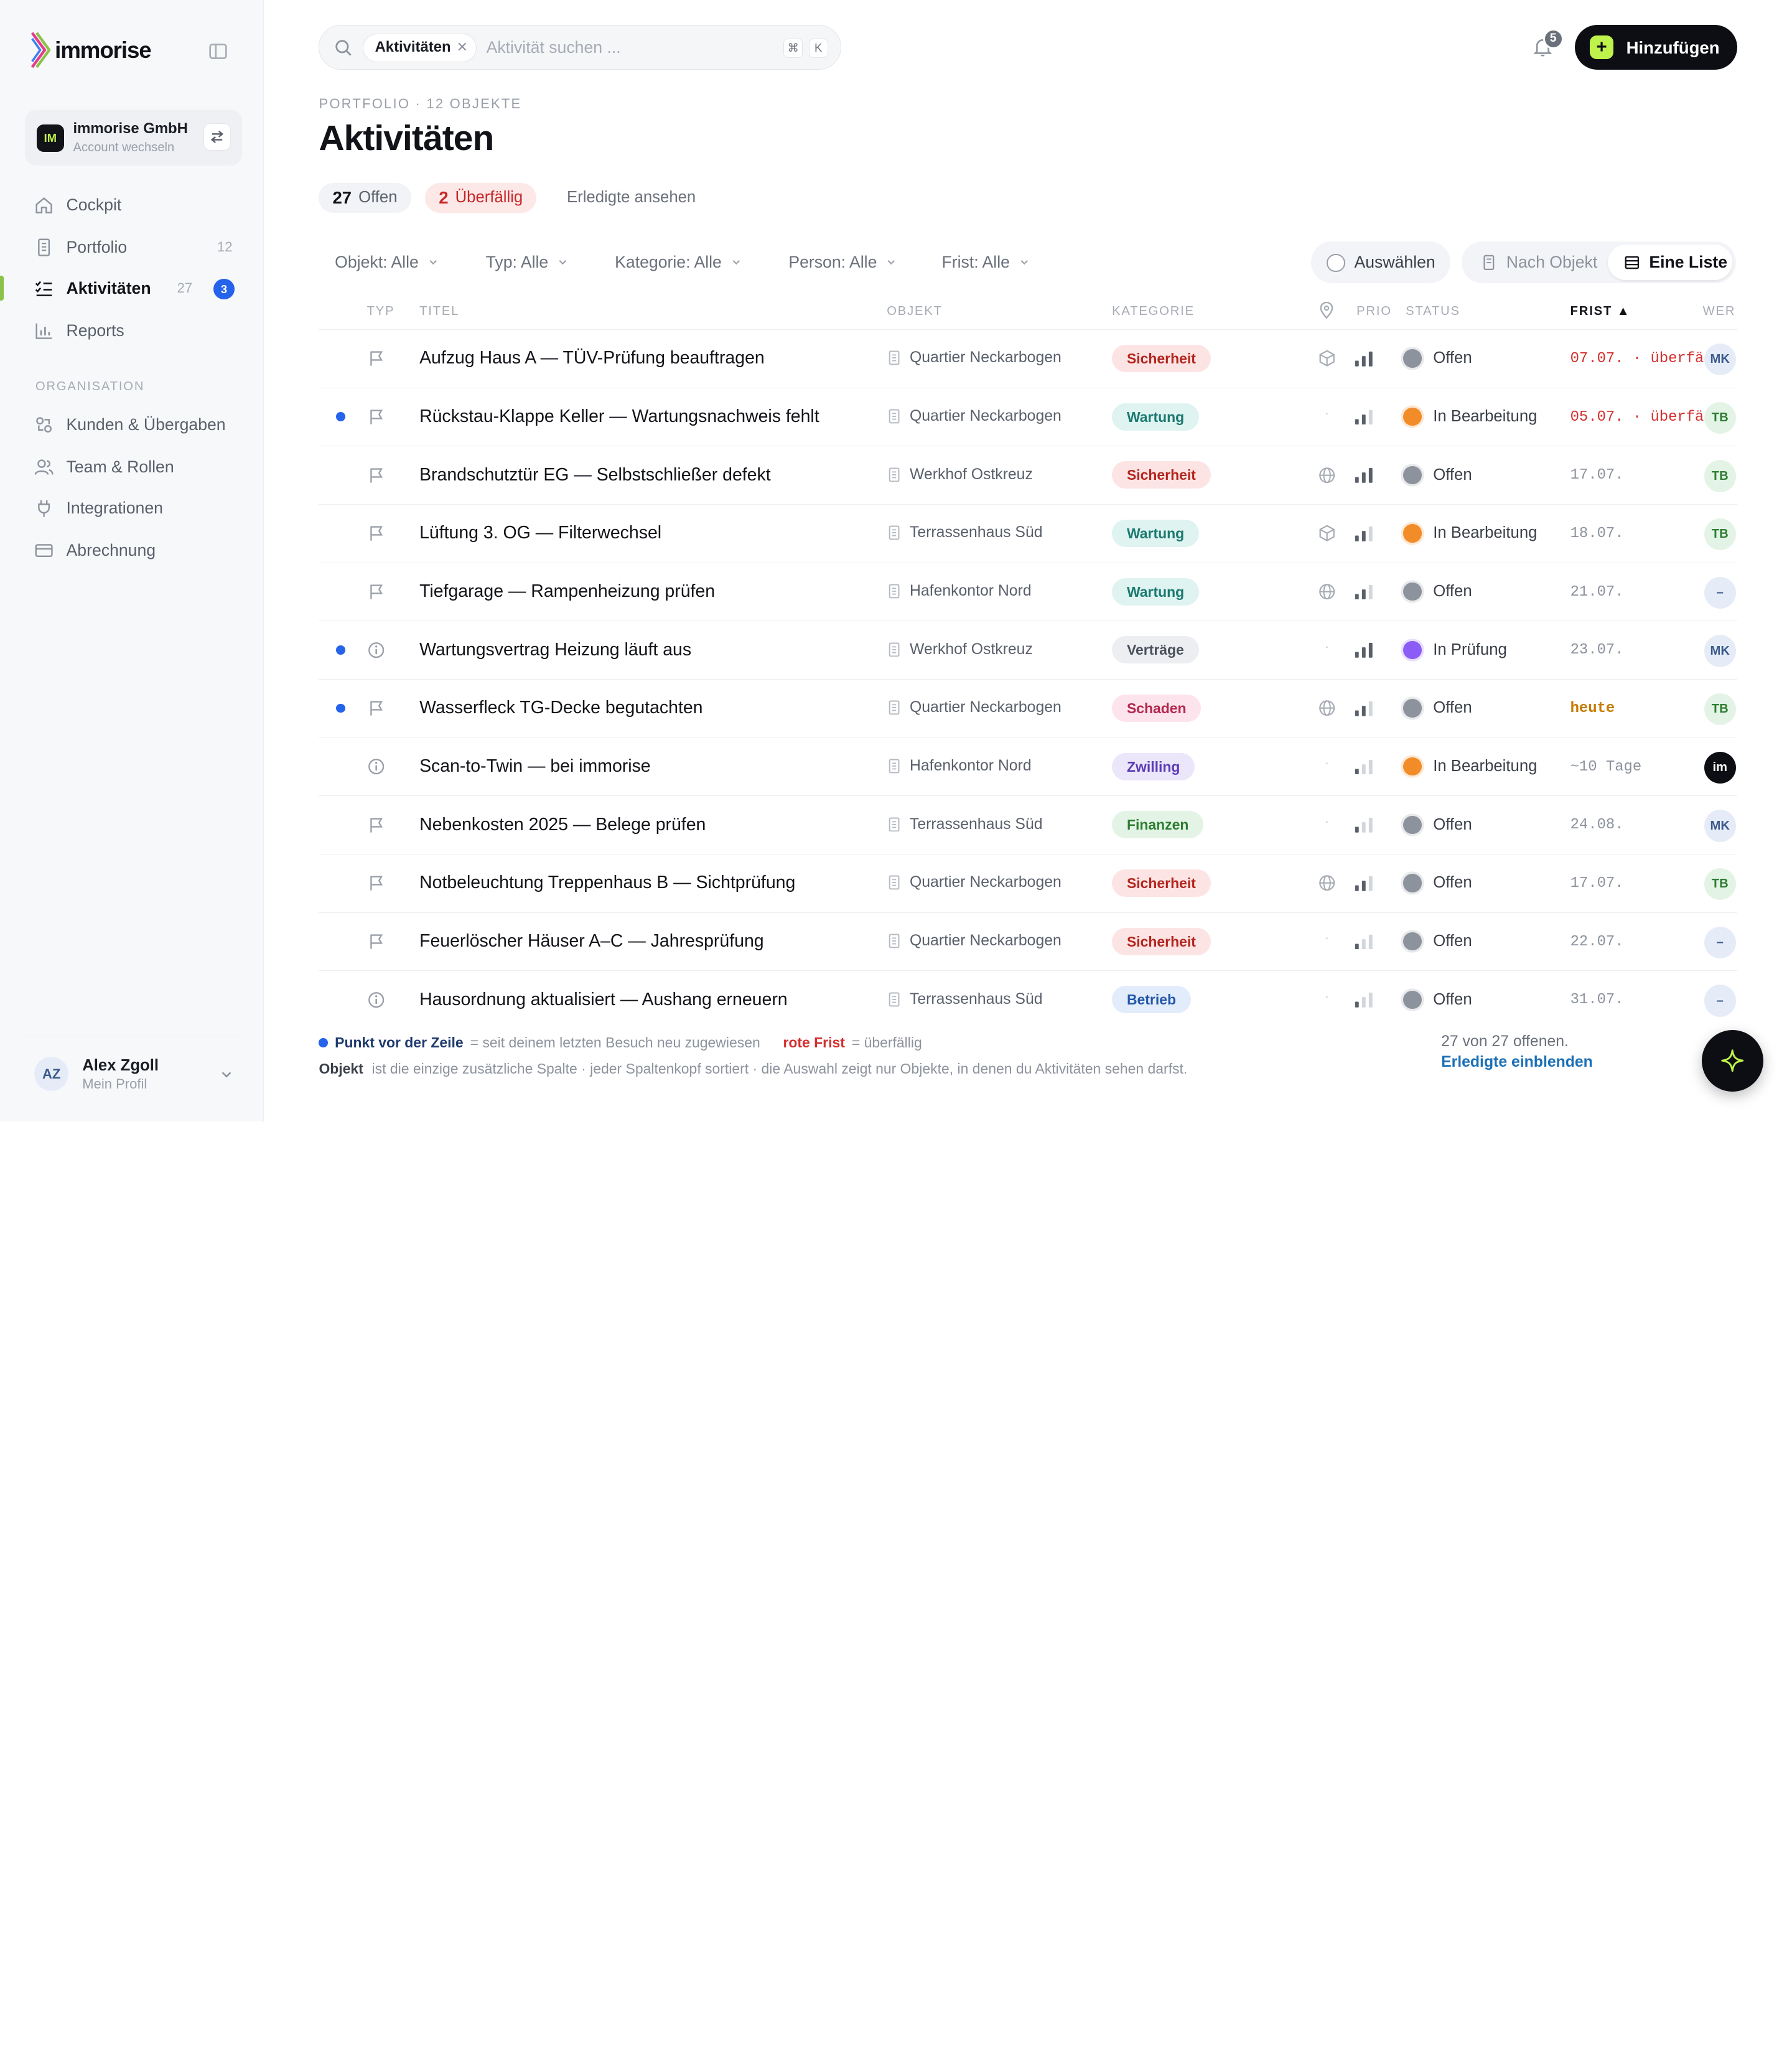 The image size is (1792, 2060). Describe the element at coordinates (1470, 650) in the screenshot. I see `row-status: In Prüfung` at that location.